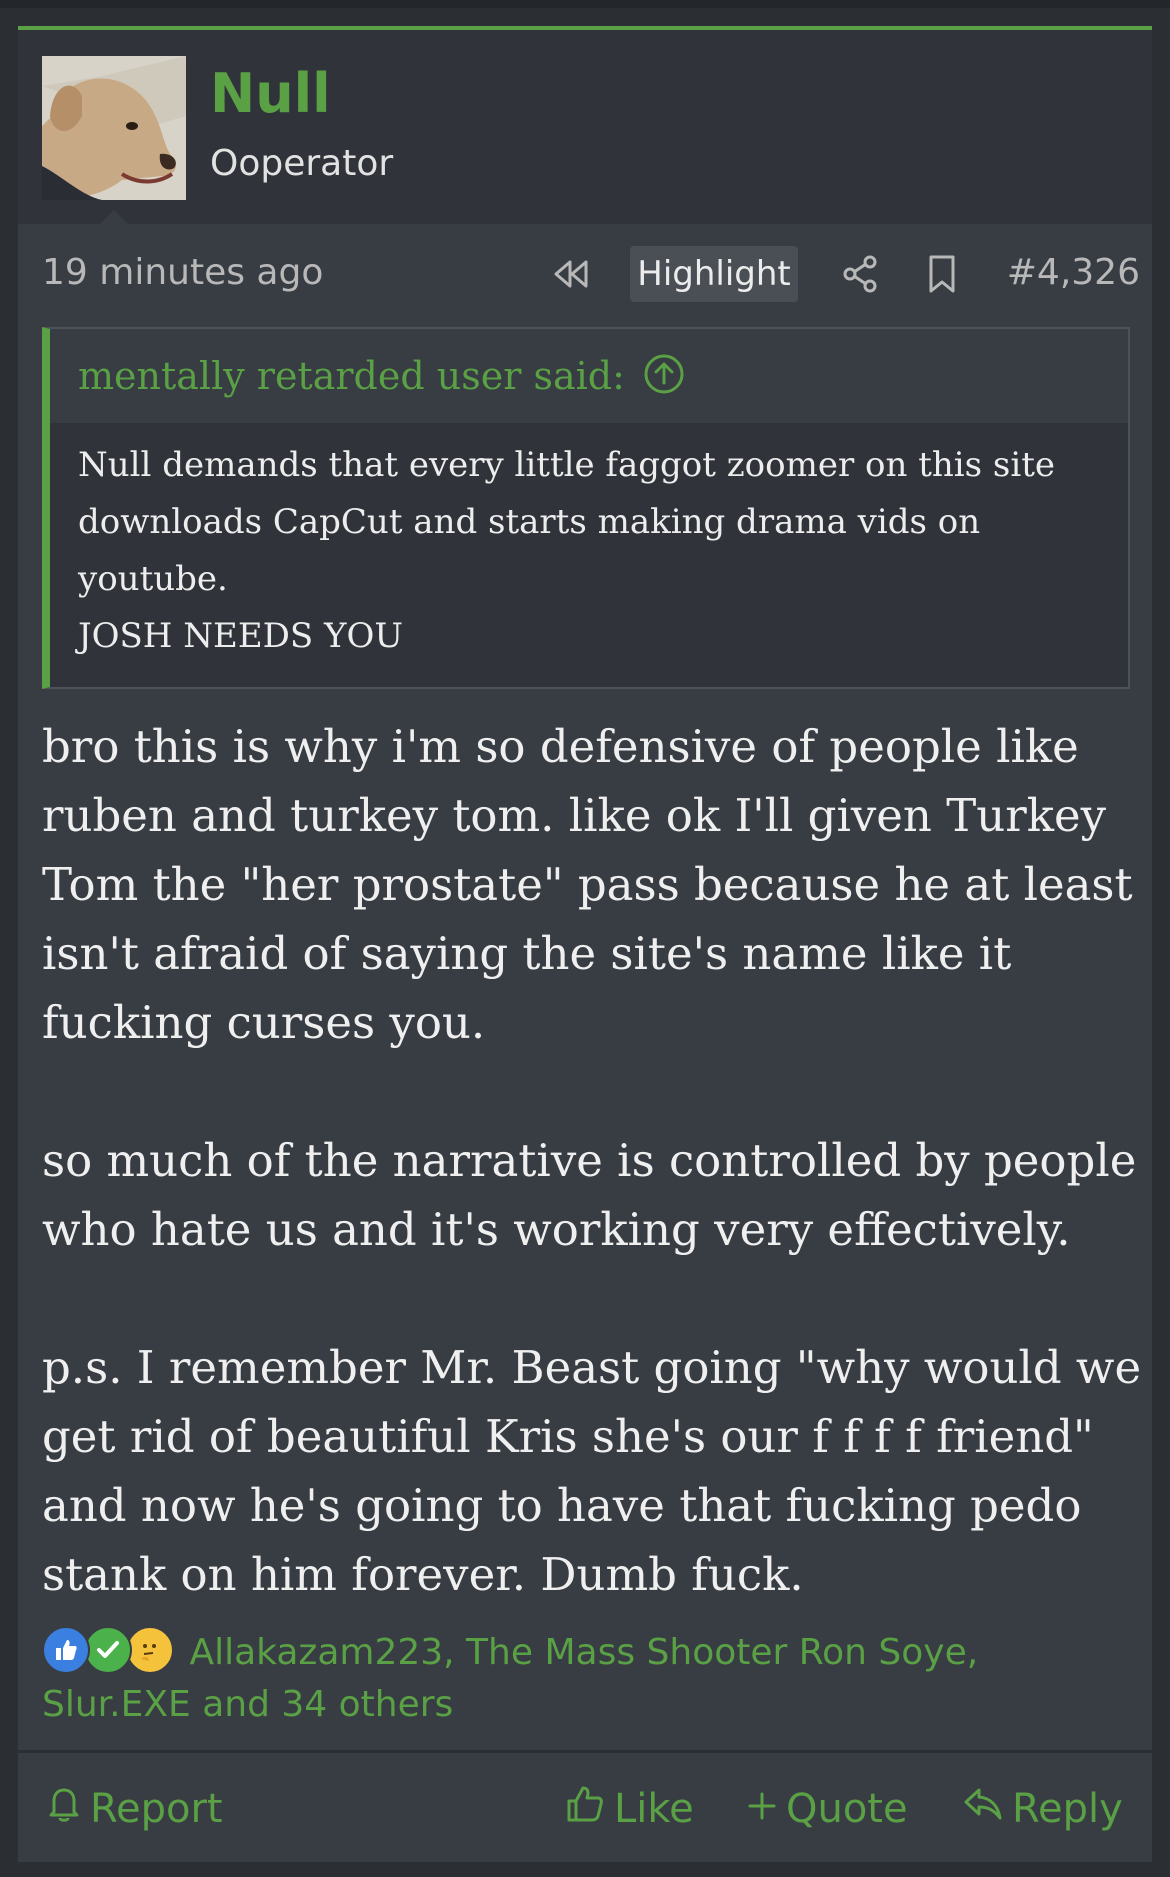 The image size is (1170, 1877). I want to click on reply-arrow-icon, so click(987, 1809).